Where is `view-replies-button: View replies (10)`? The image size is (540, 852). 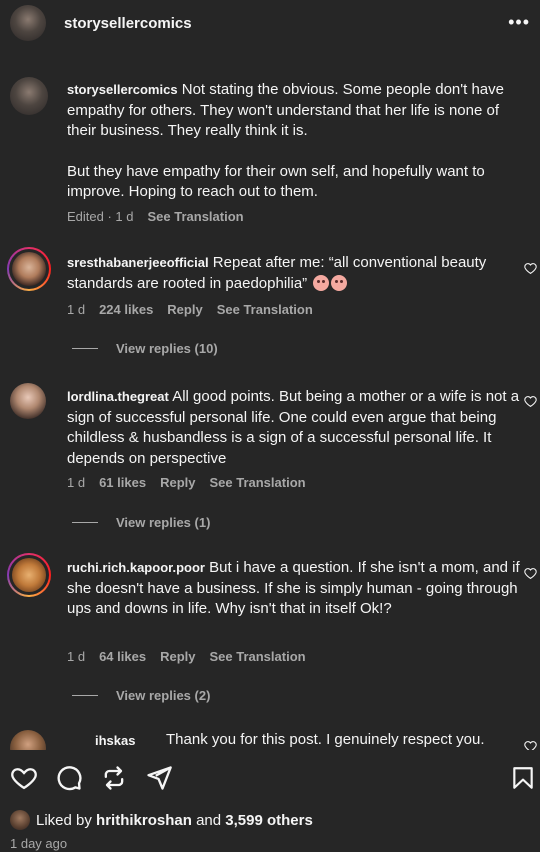 view-replies-button: View replies (10) is located at coordinates (145, 348).